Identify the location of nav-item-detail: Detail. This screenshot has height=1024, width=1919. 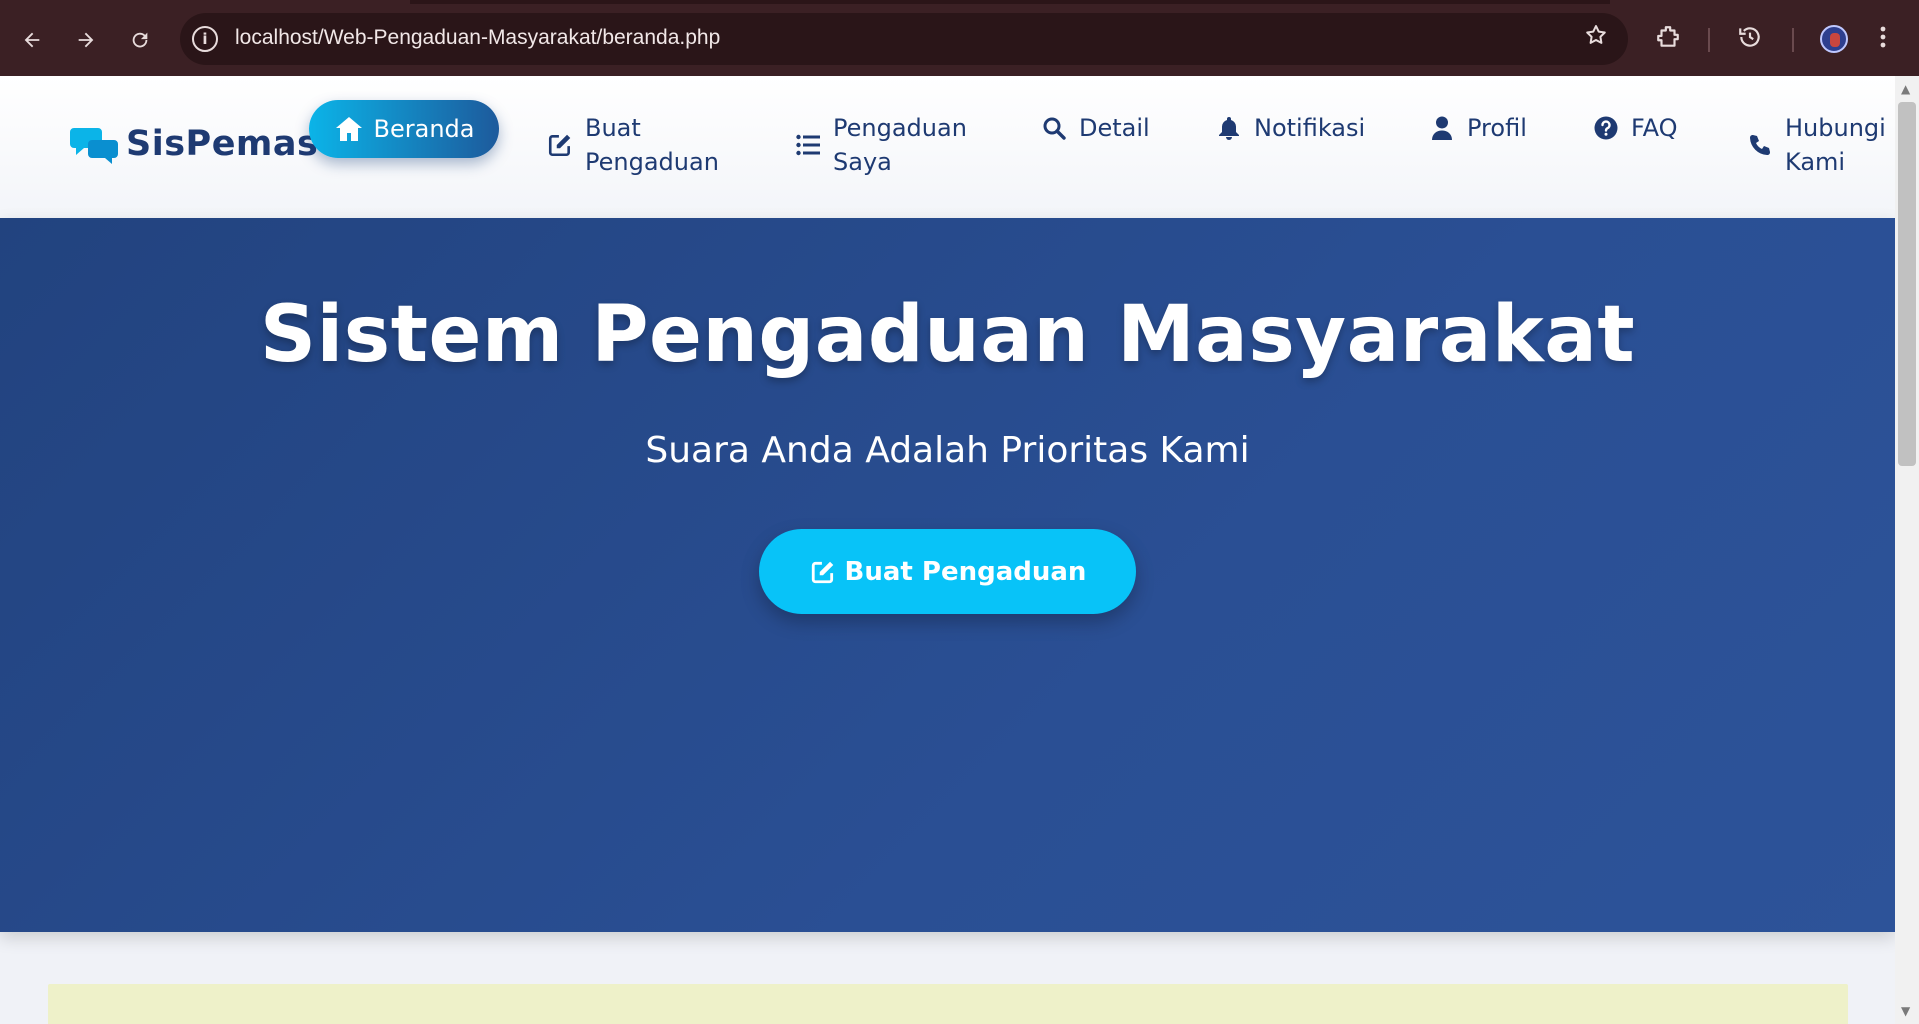
(1094, 128).